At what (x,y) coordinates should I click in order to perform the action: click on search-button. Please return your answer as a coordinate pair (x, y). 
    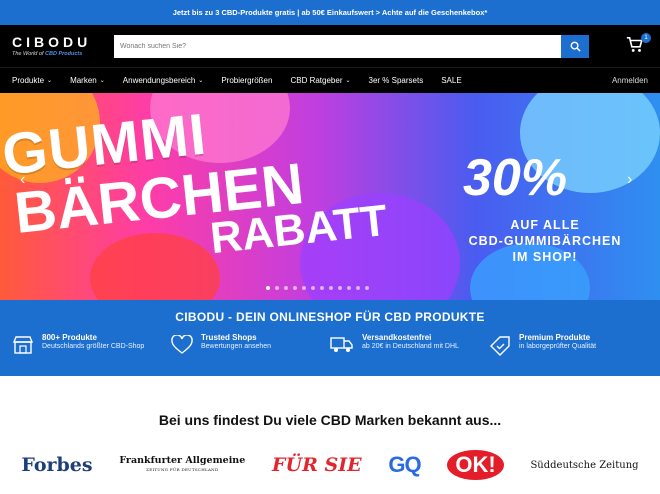
    Looking at the image, I should click on (575, 46).